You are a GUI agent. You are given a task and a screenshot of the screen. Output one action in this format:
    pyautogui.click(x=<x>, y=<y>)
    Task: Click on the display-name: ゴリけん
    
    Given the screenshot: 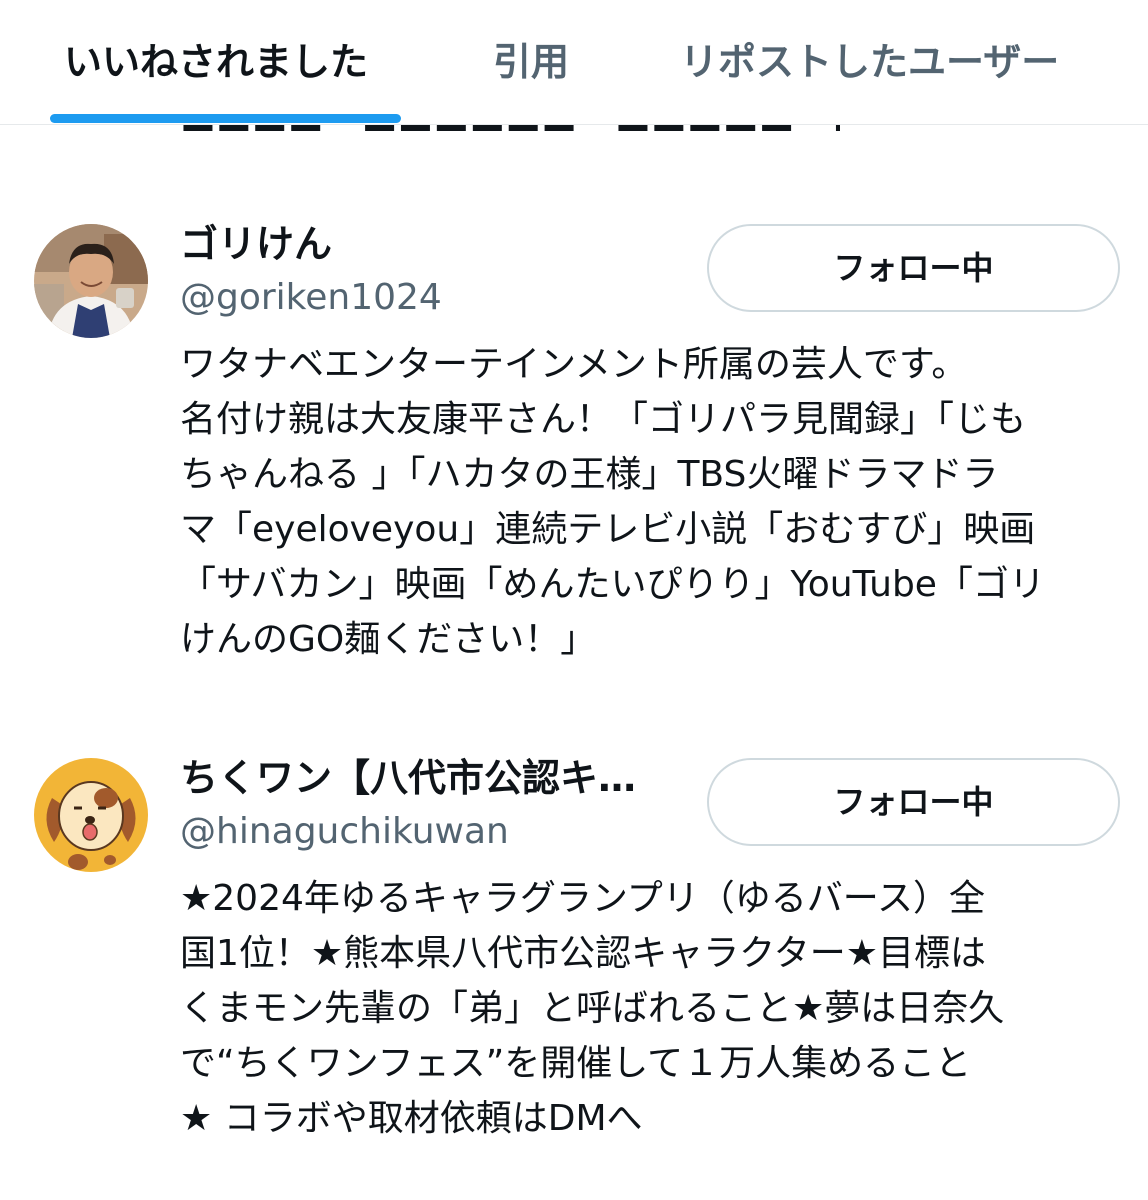 What is the action you would take?
    pyautogui.click(x=256, y=244)
    